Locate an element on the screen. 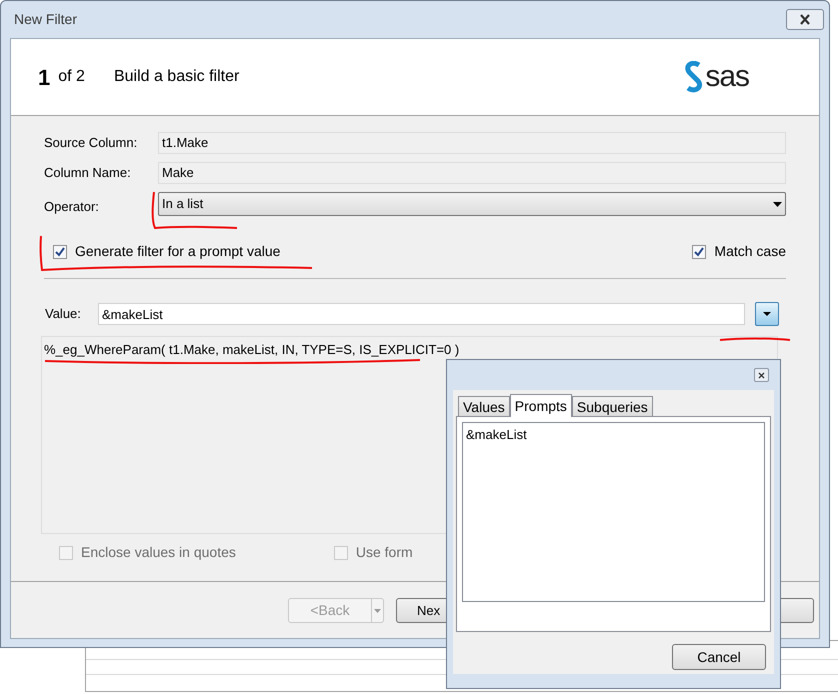  dropdown-button is located at coordinates (767, 314).